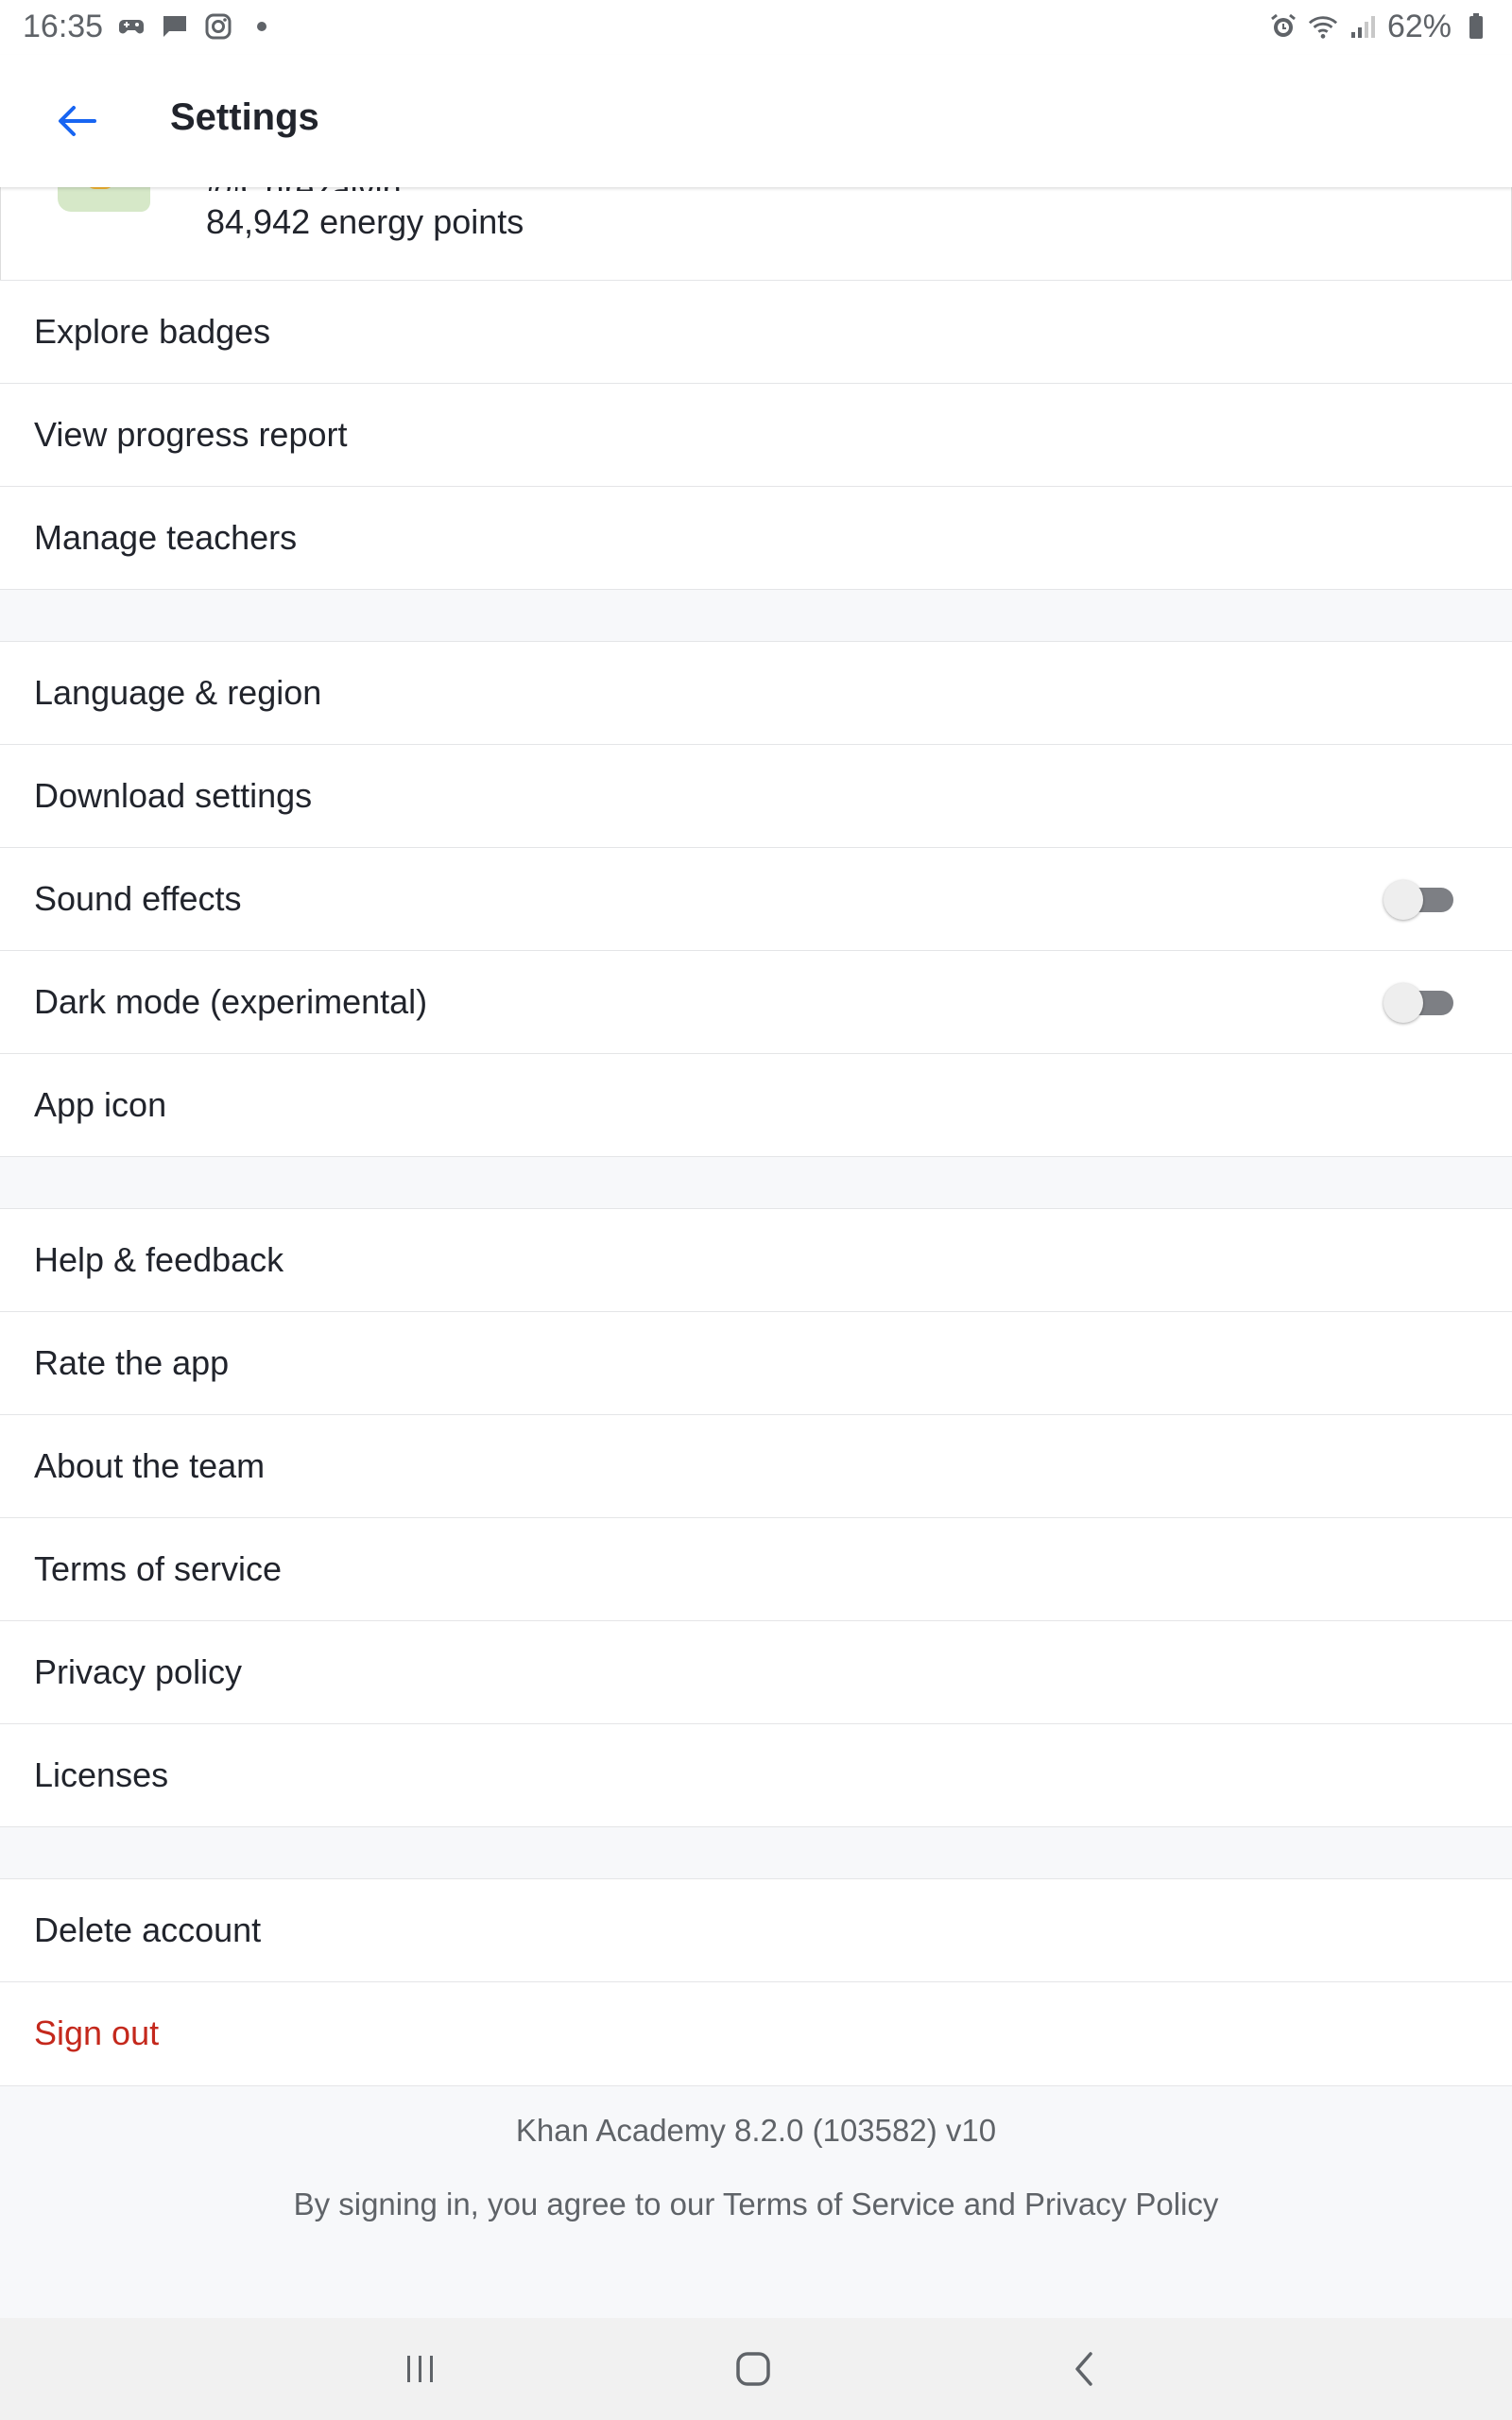  I want to click on back-button, so click(77, 121).